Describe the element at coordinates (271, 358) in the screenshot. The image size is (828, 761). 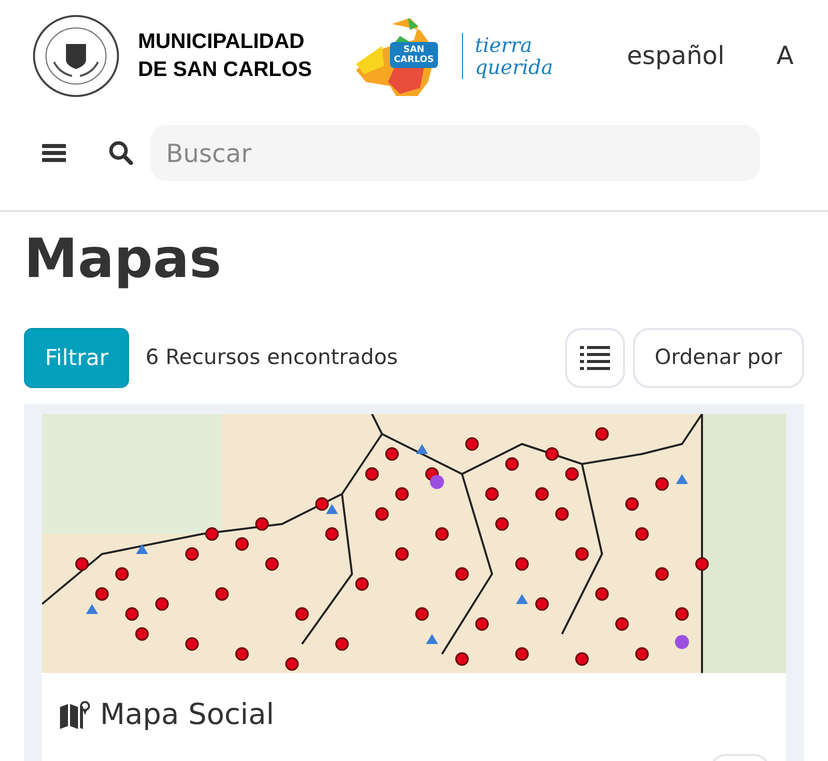
I see `result-count: 6 Recursos encontrados` at that location.